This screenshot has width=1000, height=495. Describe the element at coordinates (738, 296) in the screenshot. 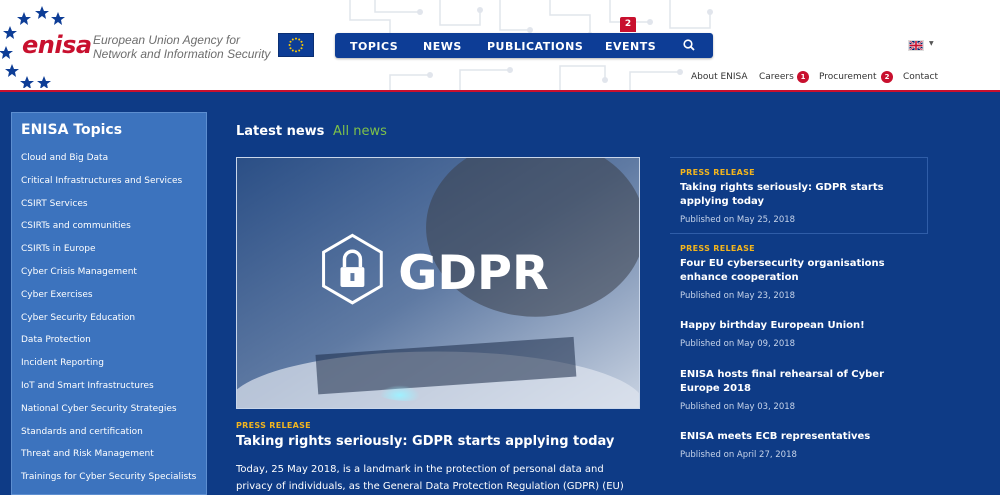

I see `news-item-date: Published on May 23, 2018` at that location.